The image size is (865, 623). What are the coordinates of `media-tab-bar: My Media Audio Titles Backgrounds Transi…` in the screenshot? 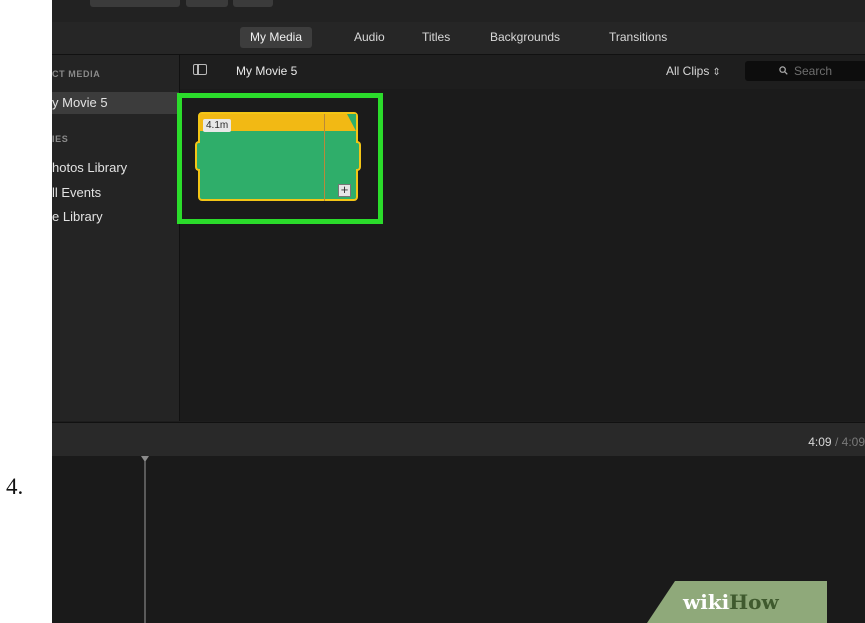 It's located at (458, 38).